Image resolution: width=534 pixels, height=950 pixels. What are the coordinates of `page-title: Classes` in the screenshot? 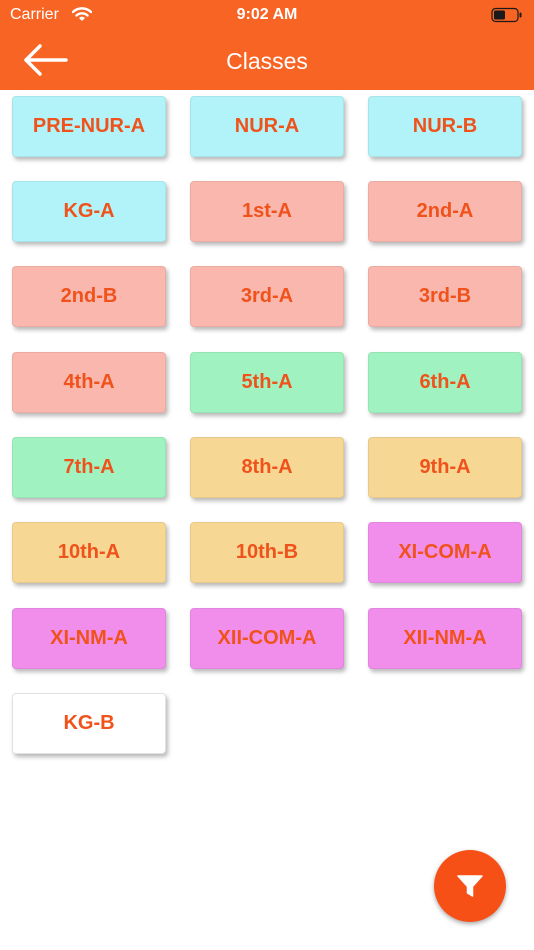 It's located at (267, 61).